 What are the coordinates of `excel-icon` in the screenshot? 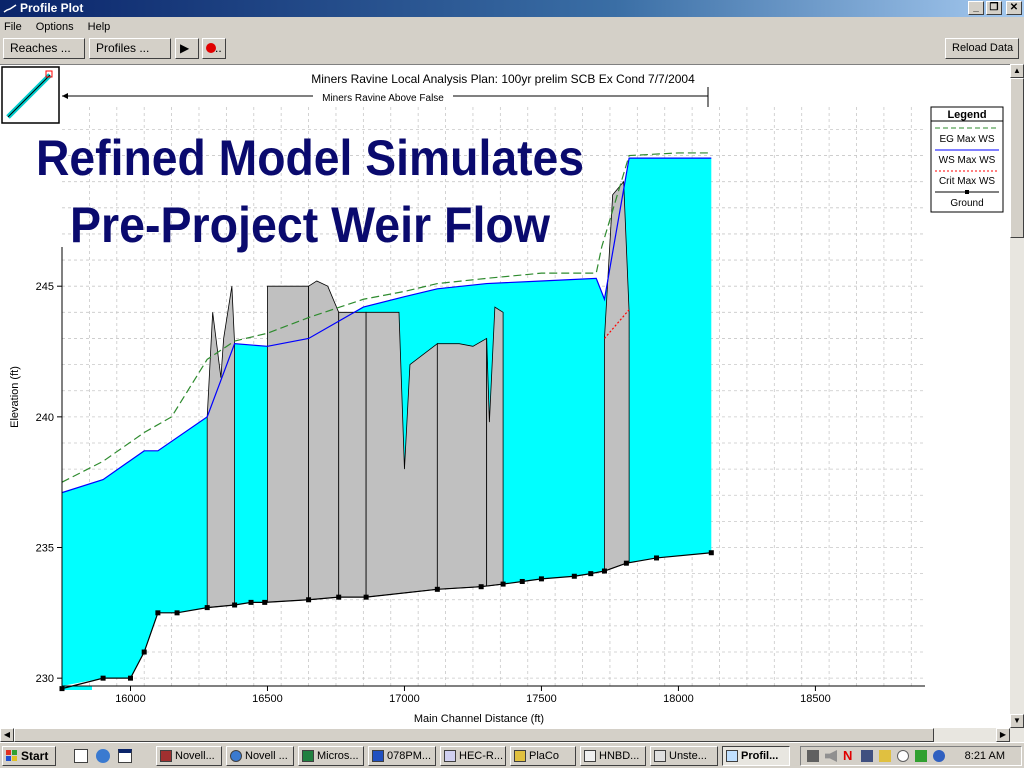 It's located at (308, 756).